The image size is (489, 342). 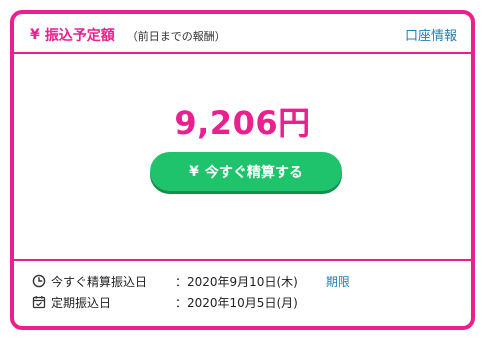 What do you see at coordinates (176, 36) in the screenshot?
I see `card-subtitle: （前日までの報酬）` at bounding box center [176, 36].